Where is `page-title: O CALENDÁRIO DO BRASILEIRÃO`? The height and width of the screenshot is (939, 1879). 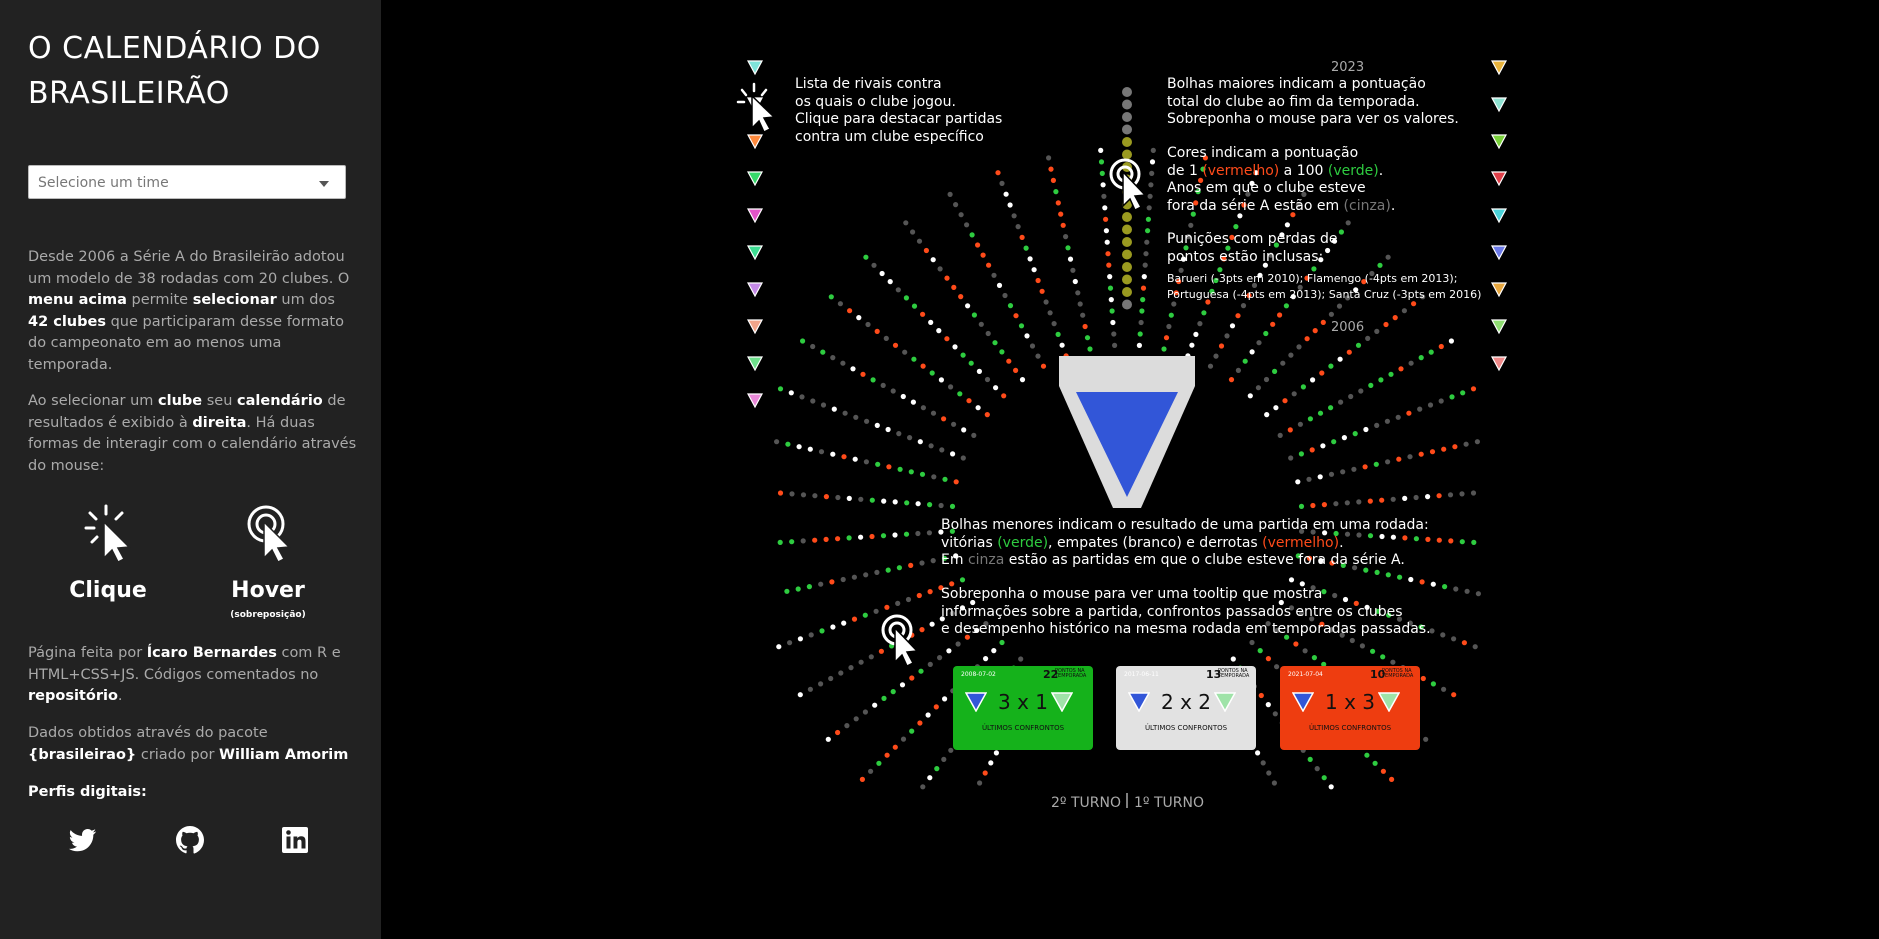 page-title: O CALENDÁRIO DO BRASILEIRÃO is located at coordinates (174, 71).